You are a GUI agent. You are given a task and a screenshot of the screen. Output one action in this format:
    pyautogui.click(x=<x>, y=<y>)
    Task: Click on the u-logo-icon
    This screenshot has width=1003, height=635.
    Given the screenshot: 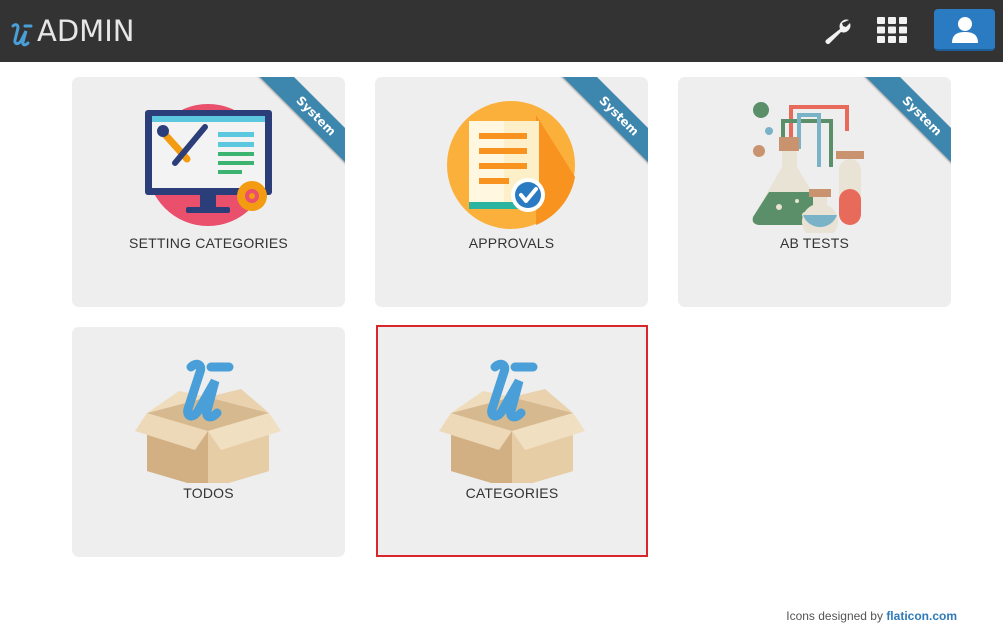 What is the action you would take?
    pyautogui.click(x=22, y=35)
    